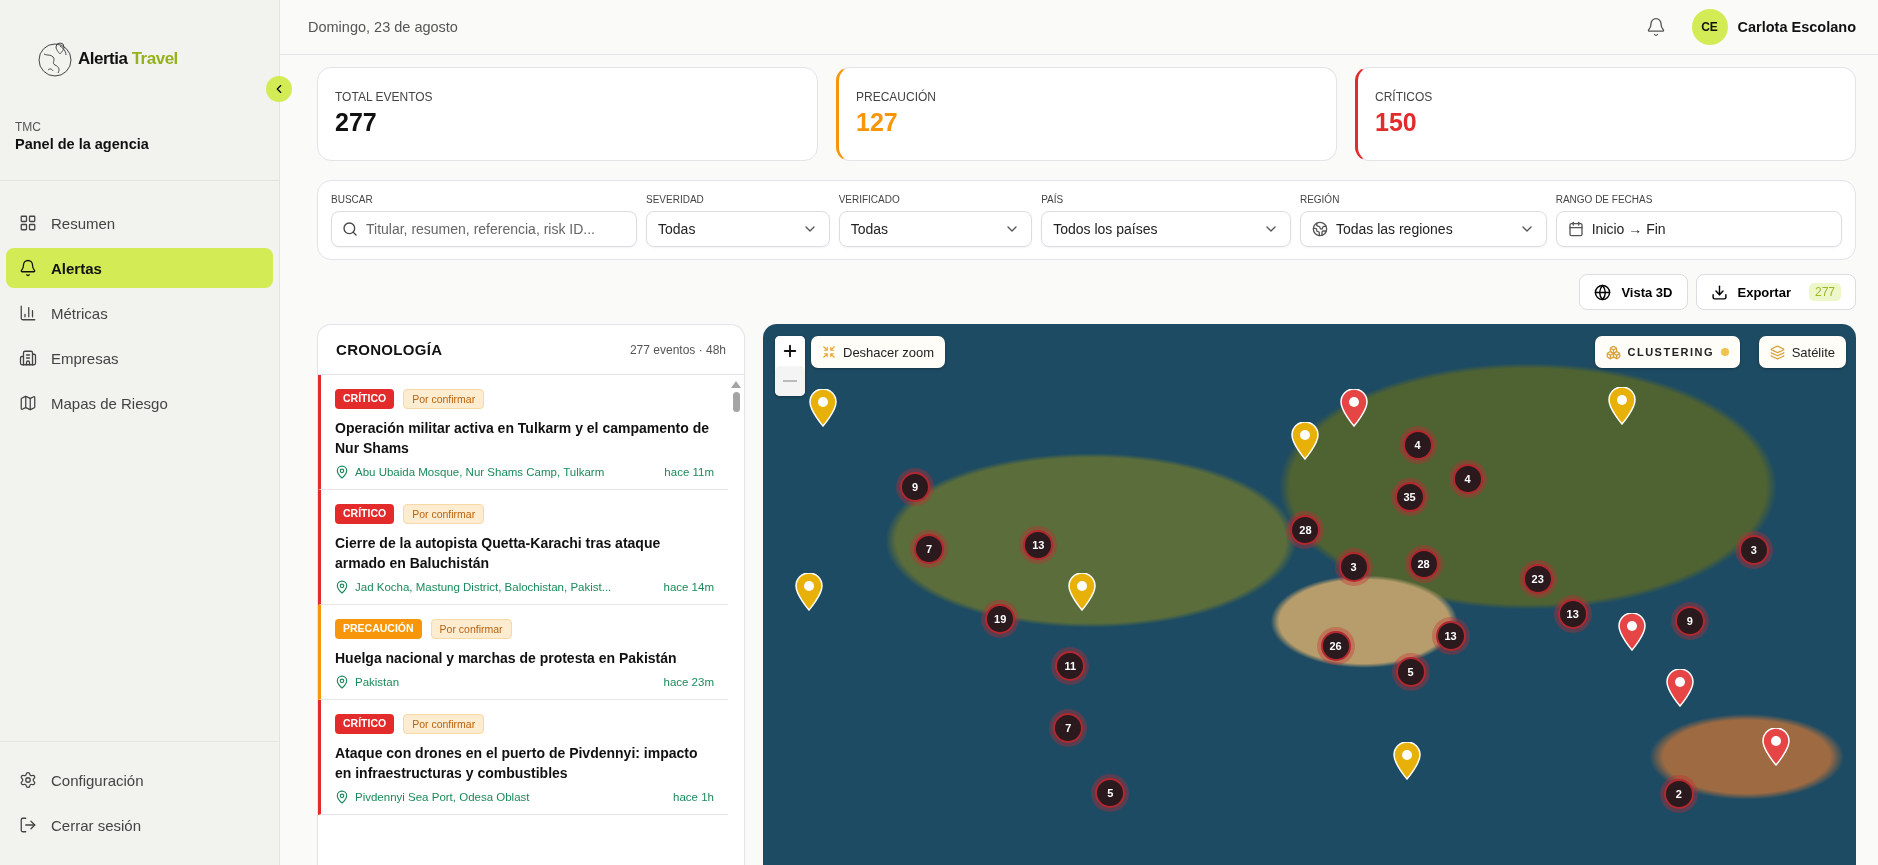 The image size is (1878, 865). Describe the element at coordinates (28, 358) in the screenshot. I see `building-icon` at that location.